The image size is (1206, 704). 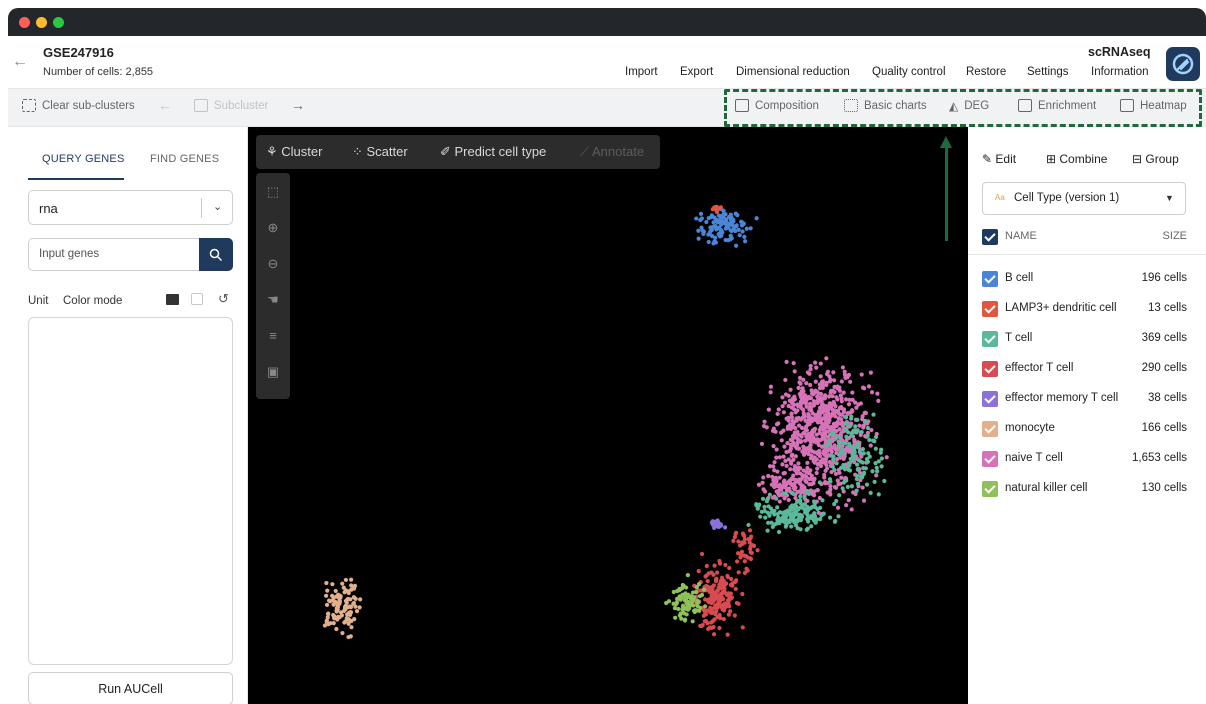 I want to click on tab-query-genes: QUERY GENES, so click(x=83, y=159).